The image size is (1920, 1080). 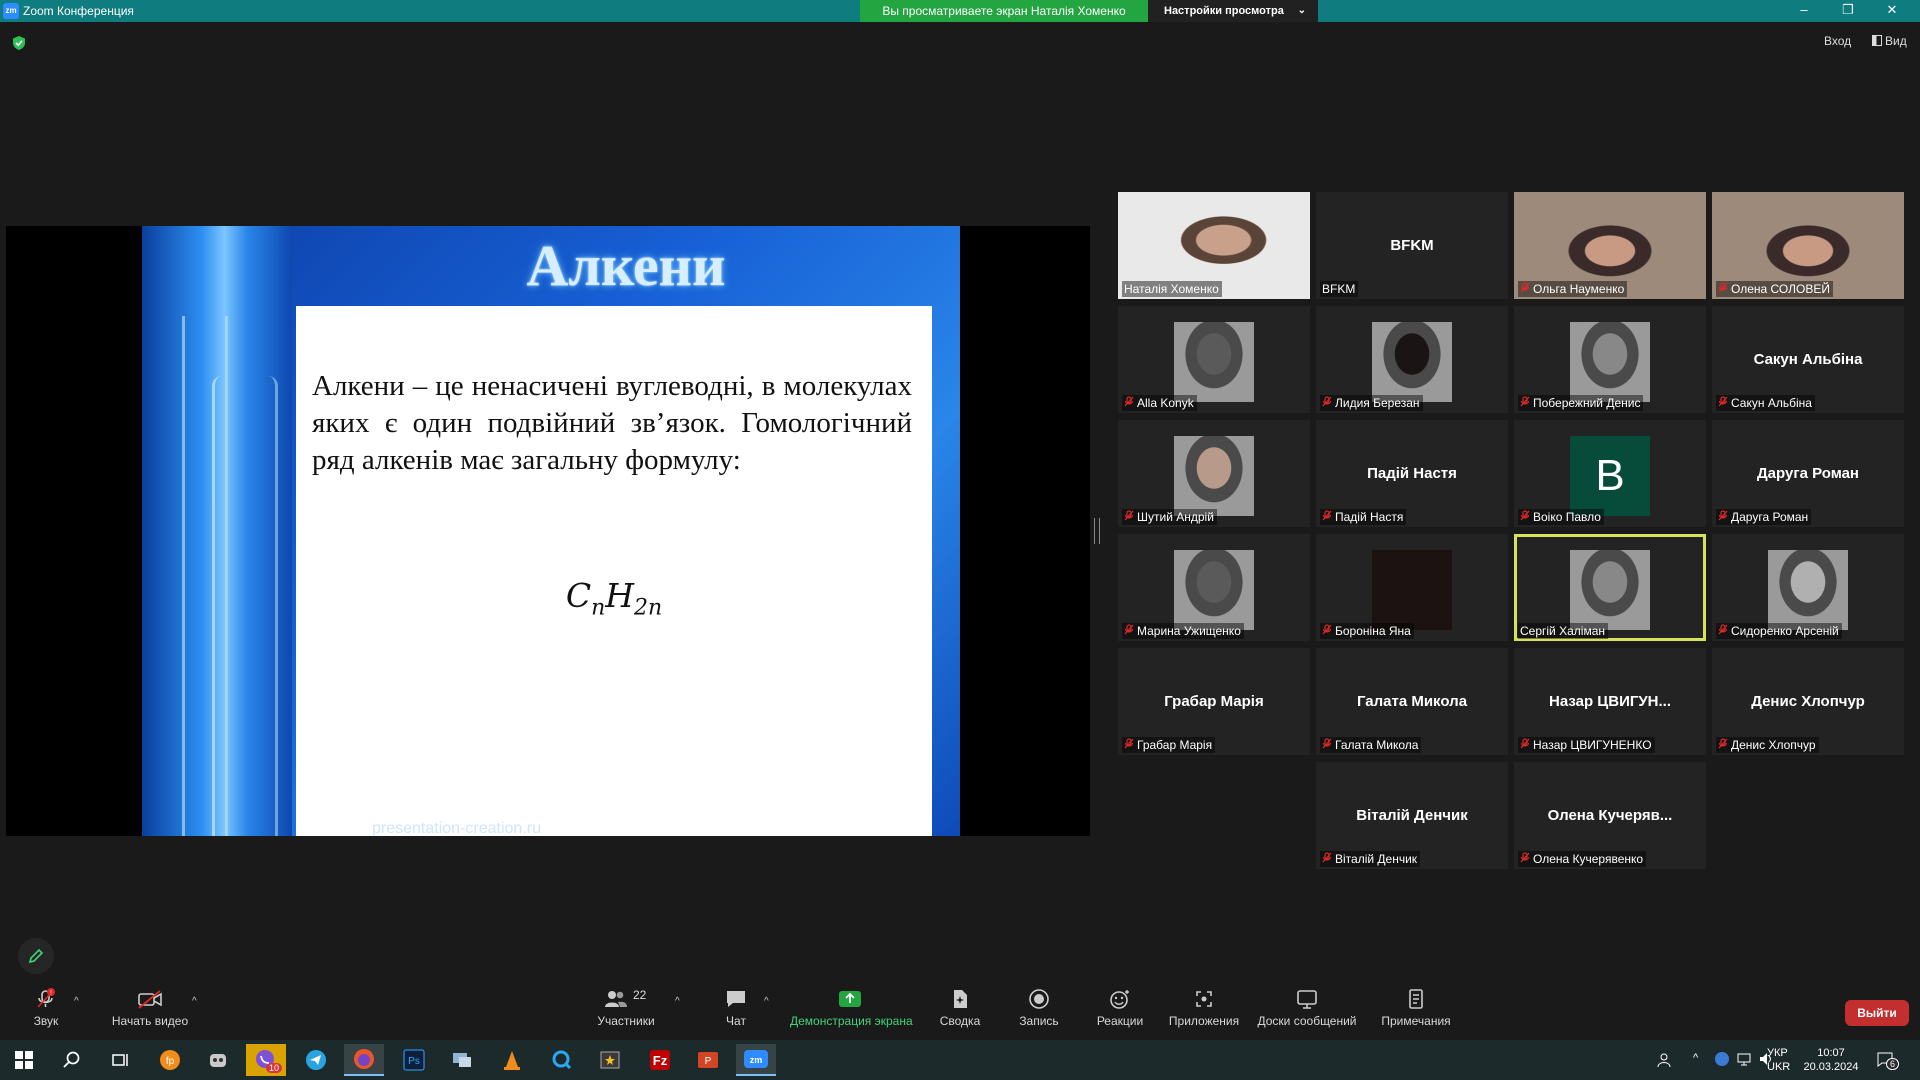 I want to click on taskbar-app-steam, so click(x=218, y=1060).